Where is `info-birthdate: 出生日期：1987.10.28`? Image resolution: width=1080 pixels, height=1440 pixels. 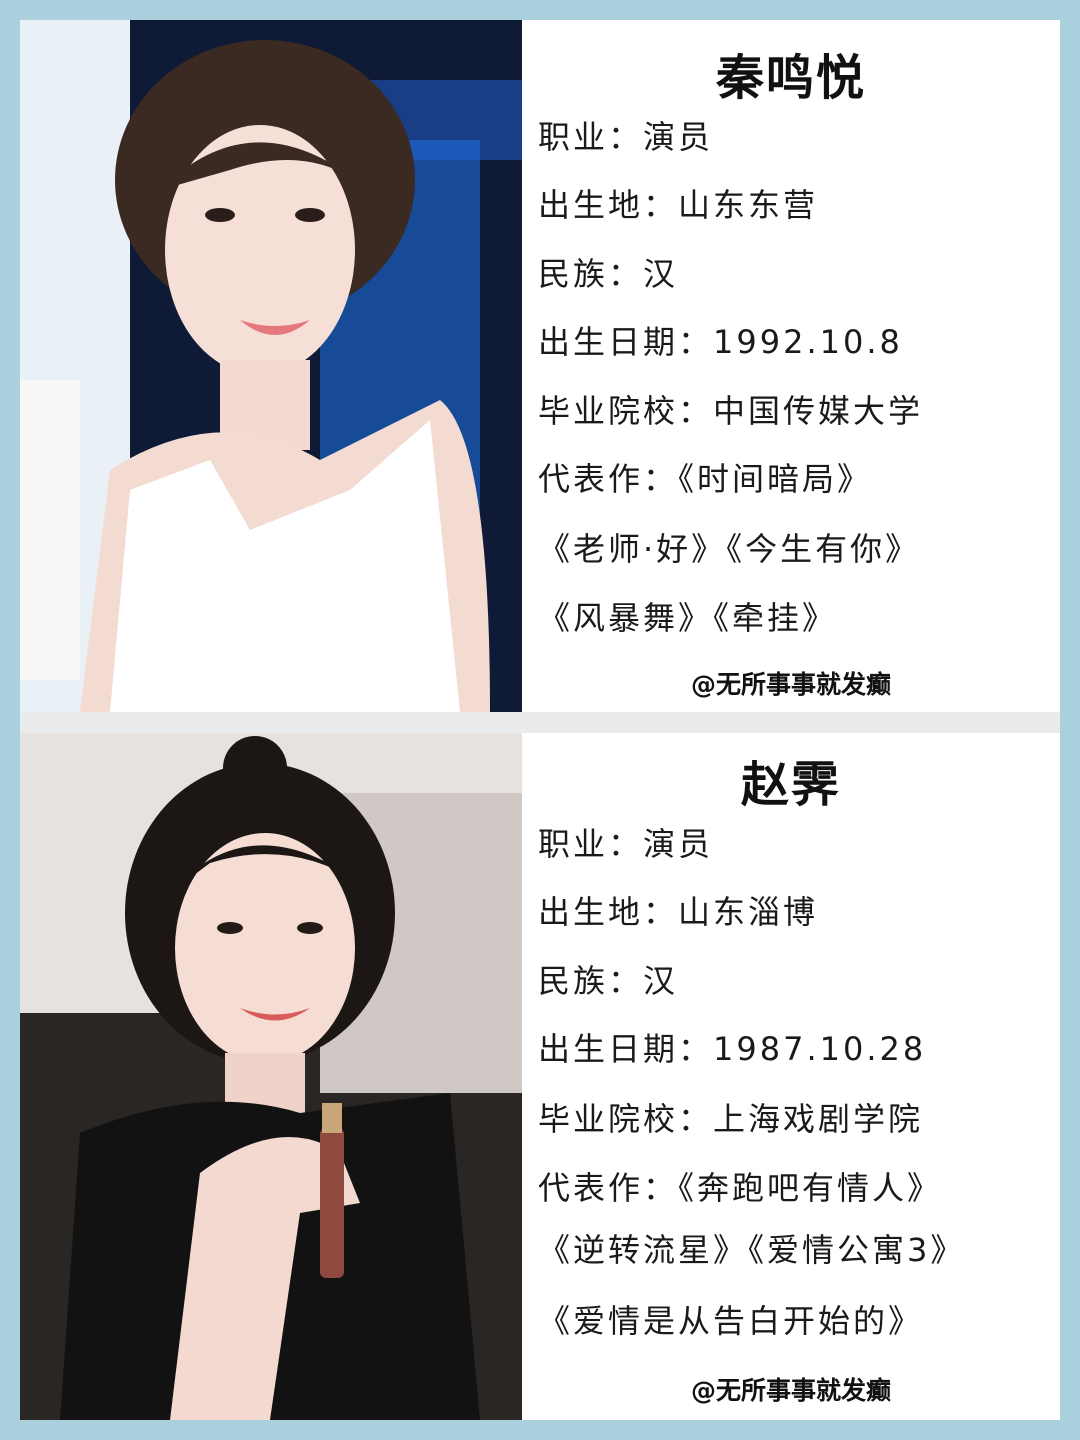
info-birthdate: 出生日期：1987.10.28 is located at coordinates (732, 1049).